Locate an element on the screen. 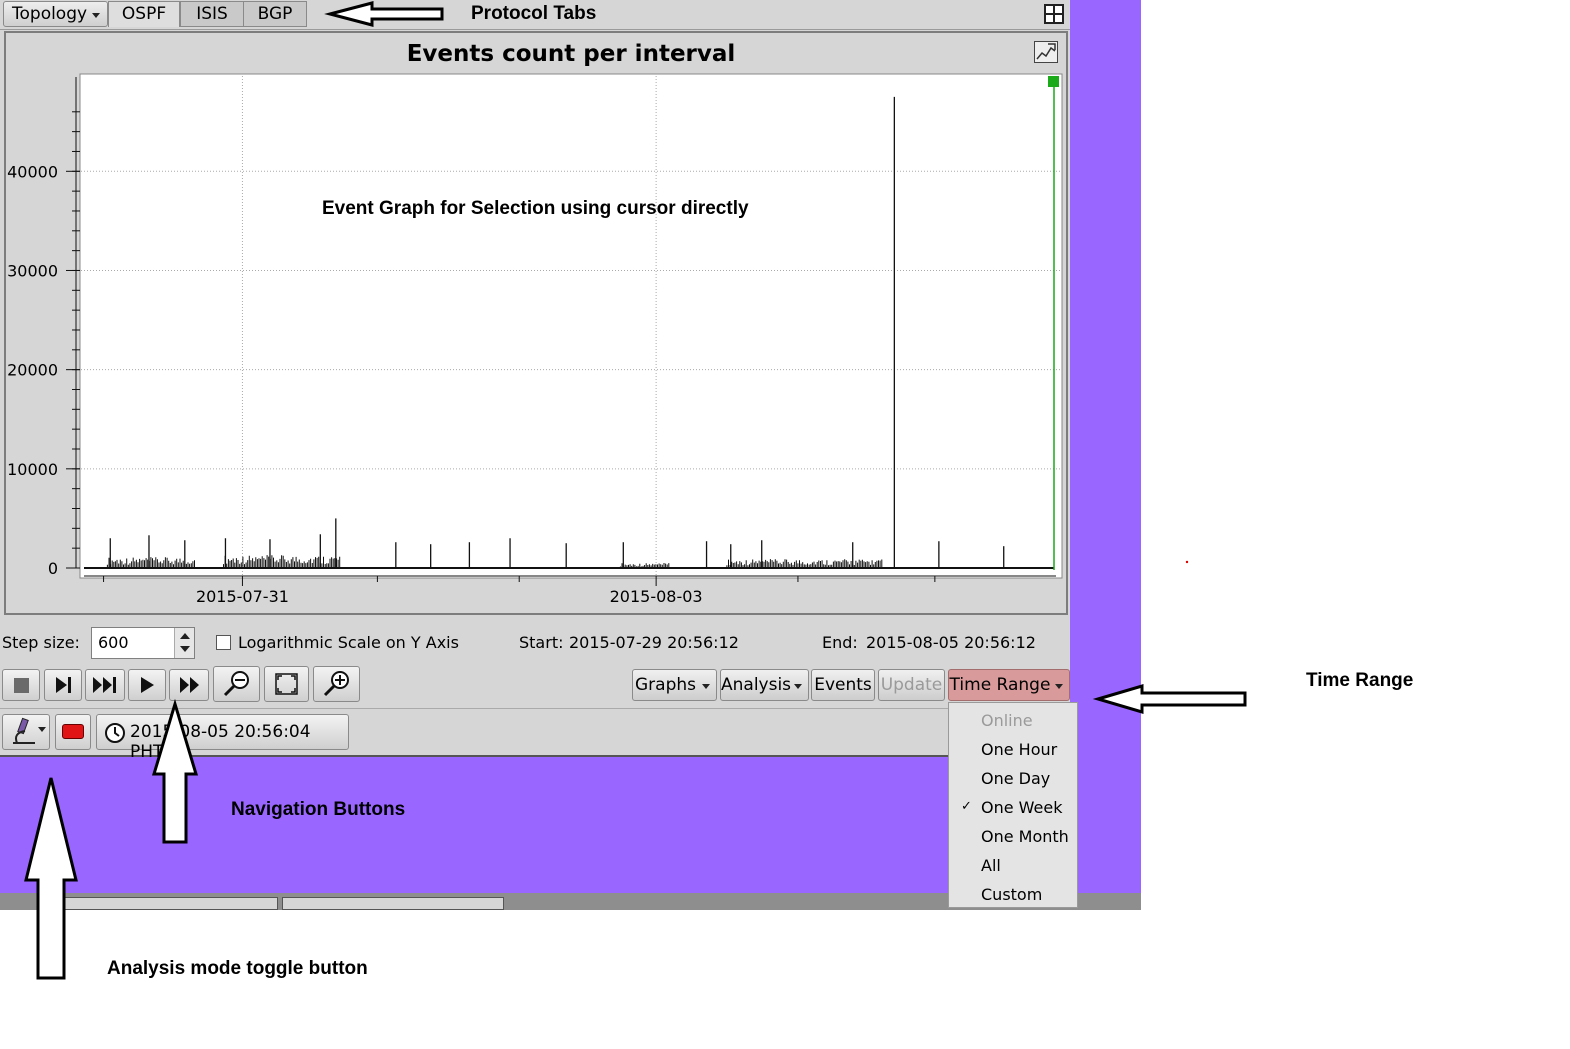  protocol-tabs-arrow is located at coordinates (384, 14).